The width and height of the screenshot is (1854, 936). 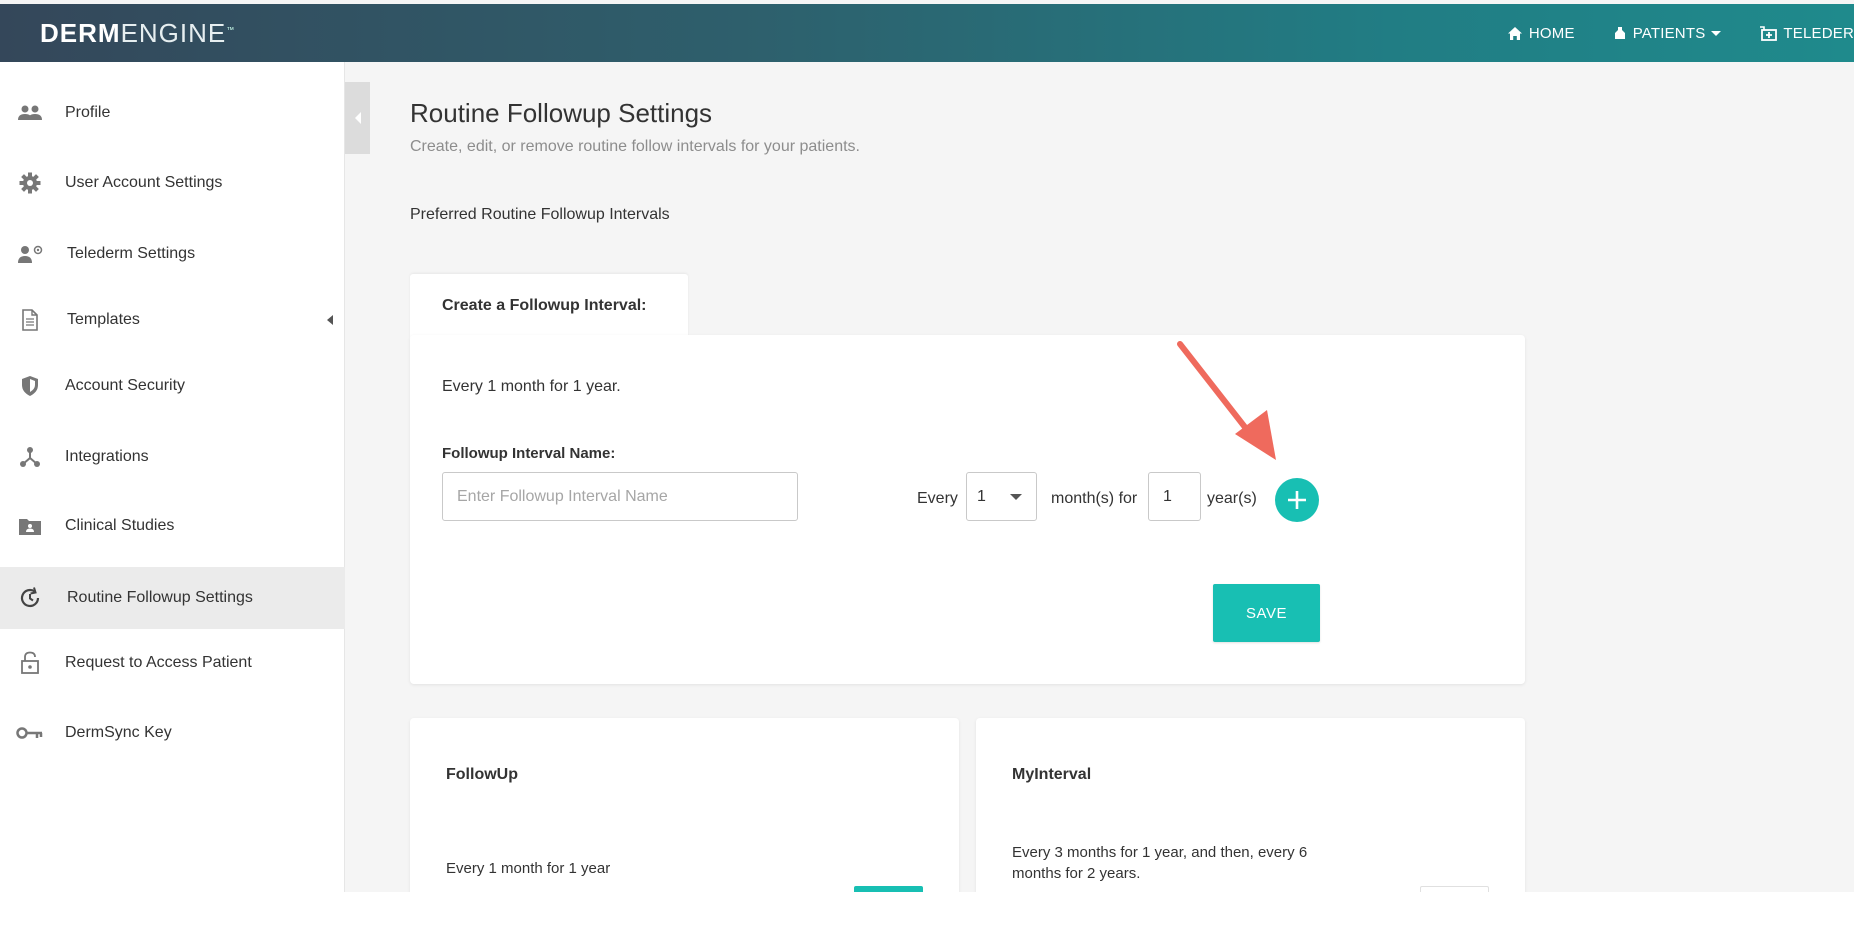 What do you see at coordinates (30, 254) in the screenshot?
I see `user-settings-icon` at bounding box center [30, 254].